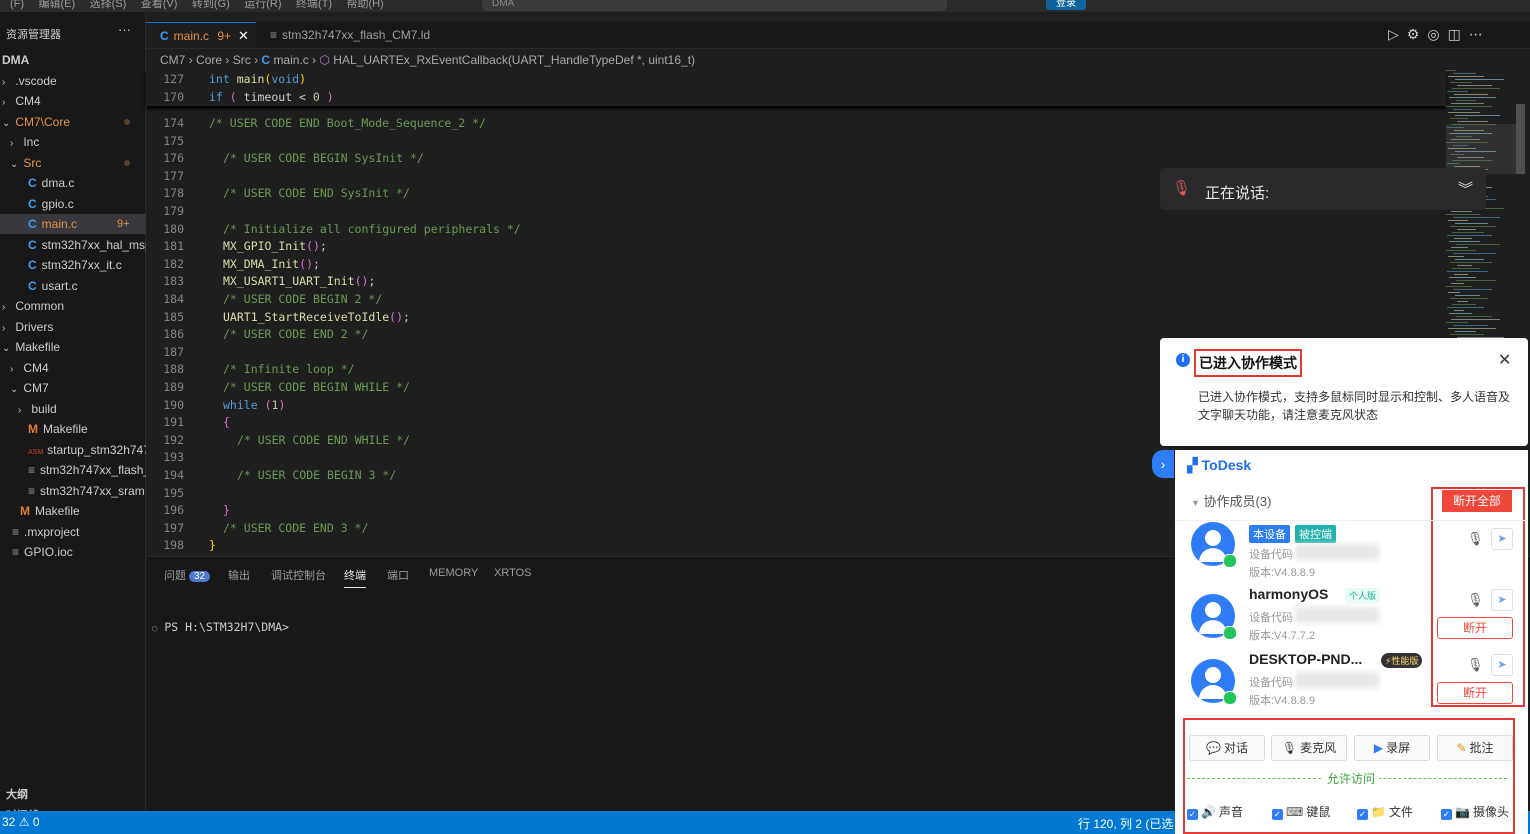  What do you see at coordinates (1385, 811) in the screenshot?
I see `perm-file: ✓ 📁 文件` at bounding box center [1385, 811].